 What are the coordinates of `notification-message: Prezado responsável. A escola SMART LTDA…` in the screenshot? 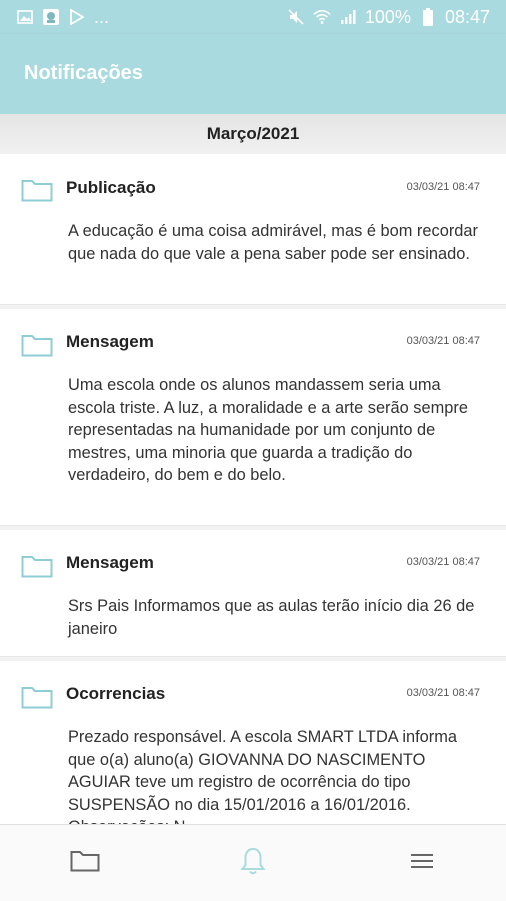 It's located at (263, 776).